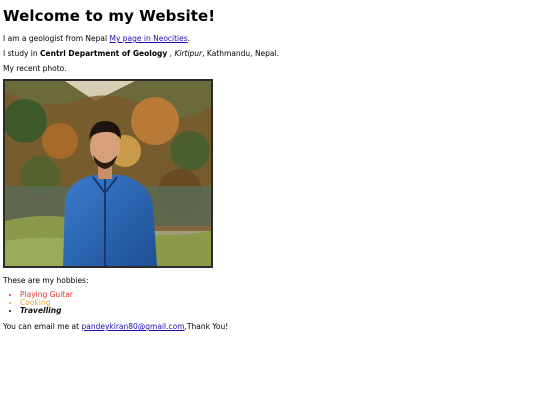 This screenshot has height=405, width=540. Describe the element at coordinates (42, 326) in the screenshot. I see `contact-prefix: You can email me at` at that location.